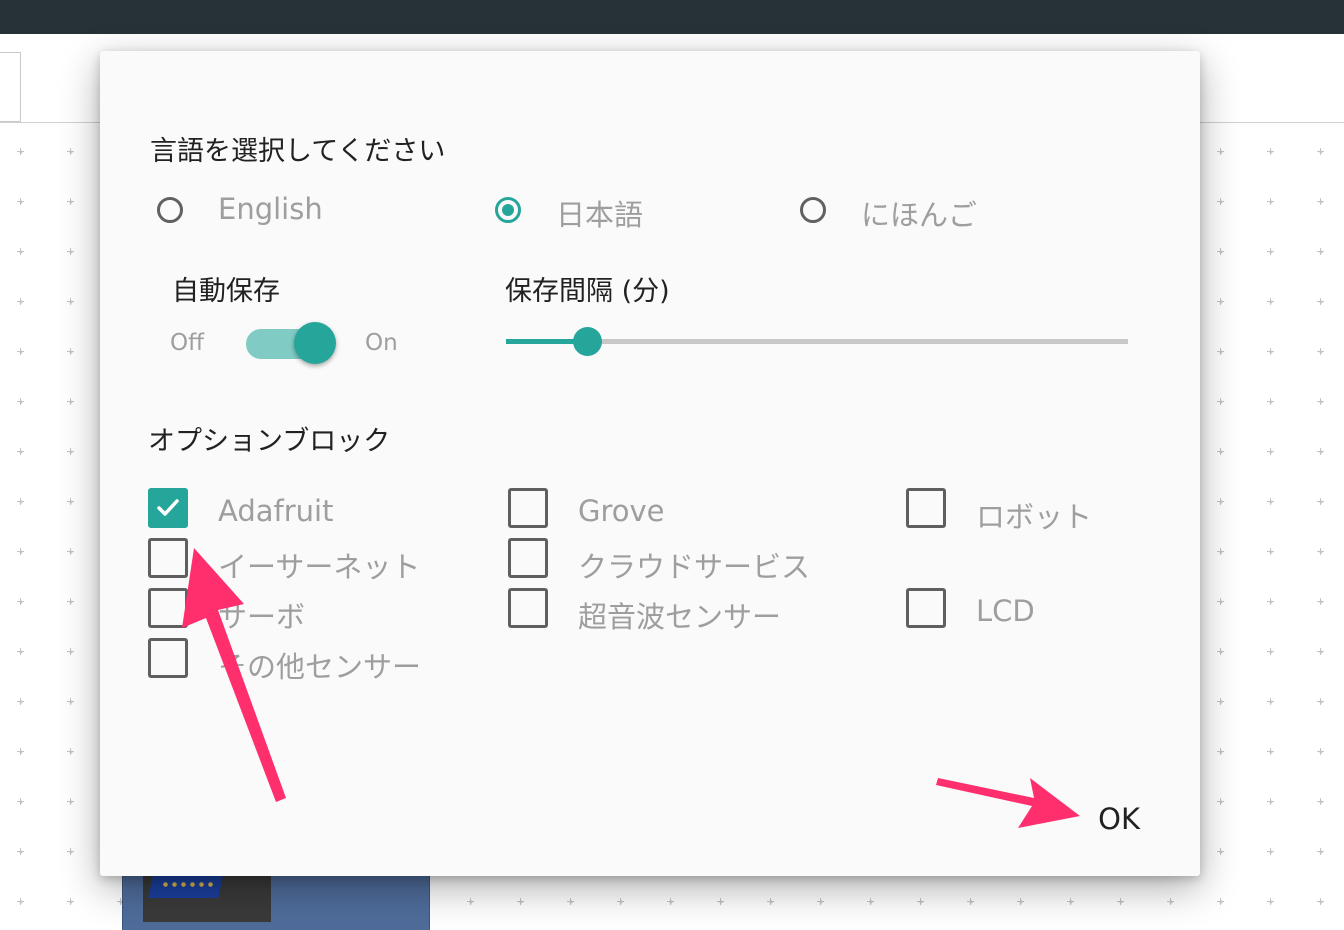 The height and width of the screenshot is (930, 1344). Describe the element at coordinates (919, 213) in the screenshot. I see `radio-hiragana-label: にほんご` at that location.